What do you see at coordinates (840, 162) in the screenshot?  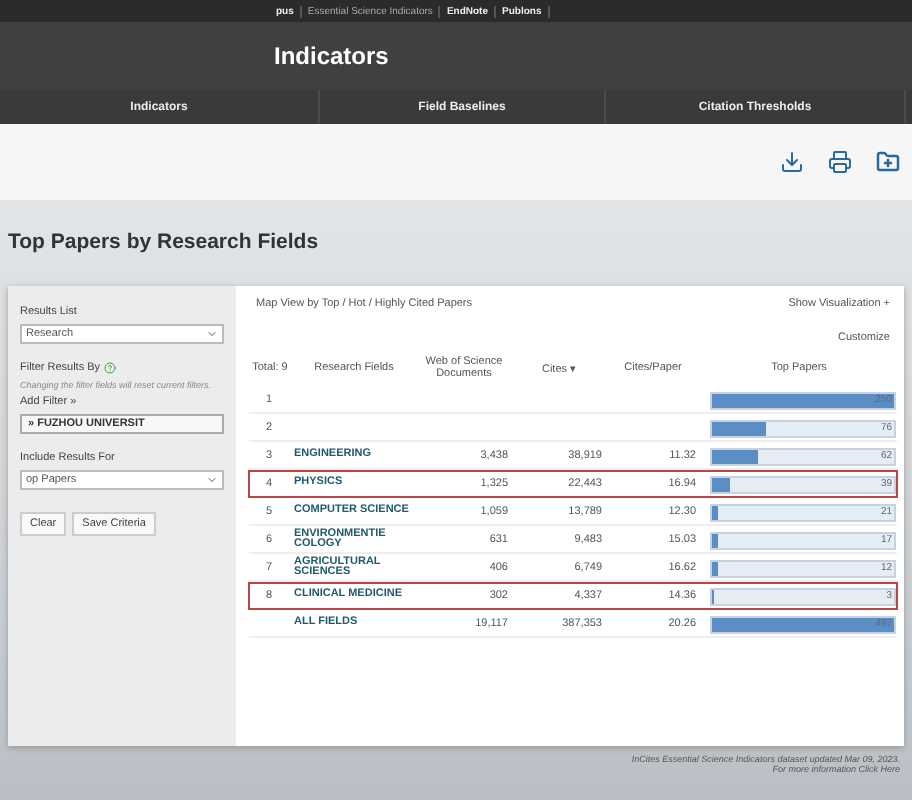 I see `print-icon` at bounding box center [840, 162].